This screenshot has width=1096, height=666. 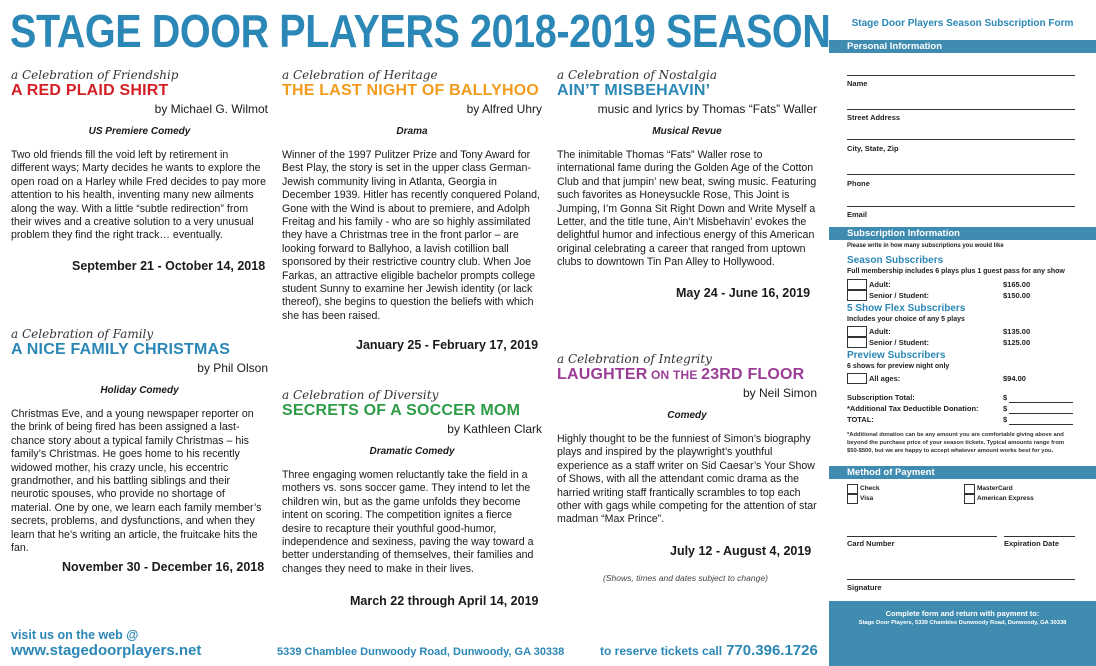 I want to click on personal-info-header: Personal Information, so click(x=962, y=46).